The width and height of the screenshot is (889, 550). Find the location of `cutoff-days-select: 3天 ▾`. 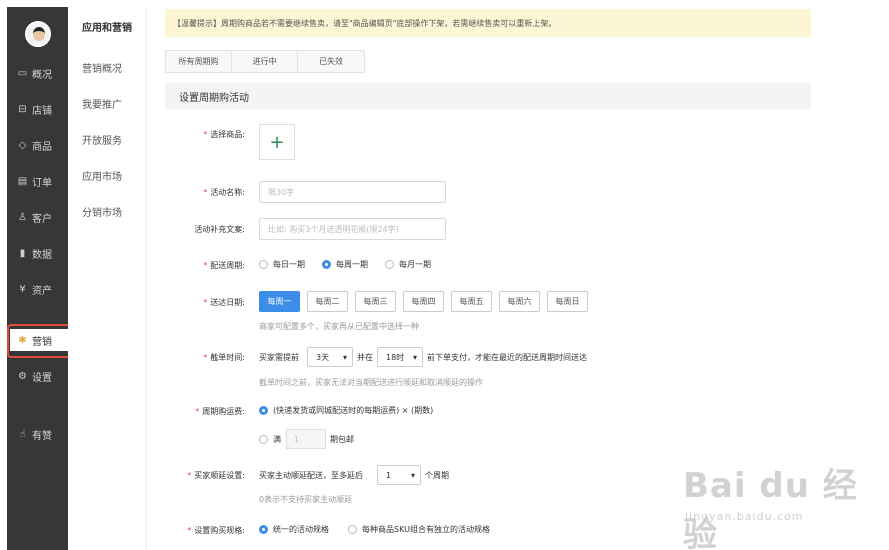

cutoff-days-select: 3天 ▾ is located at coordinates (330, 357).